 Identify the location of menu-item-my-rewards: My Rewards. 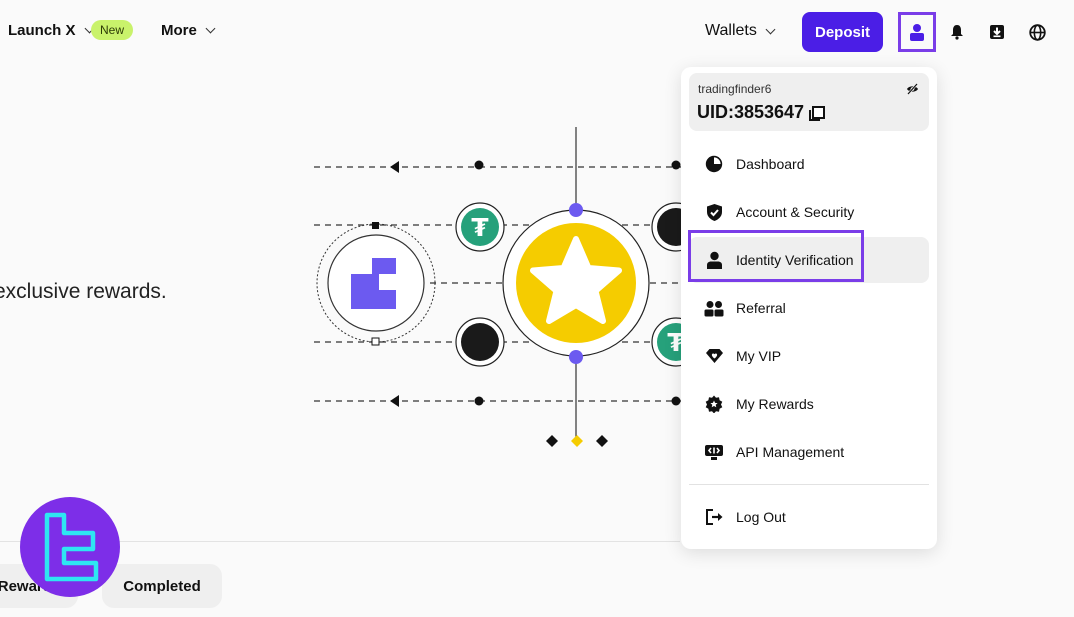
(809, 404).